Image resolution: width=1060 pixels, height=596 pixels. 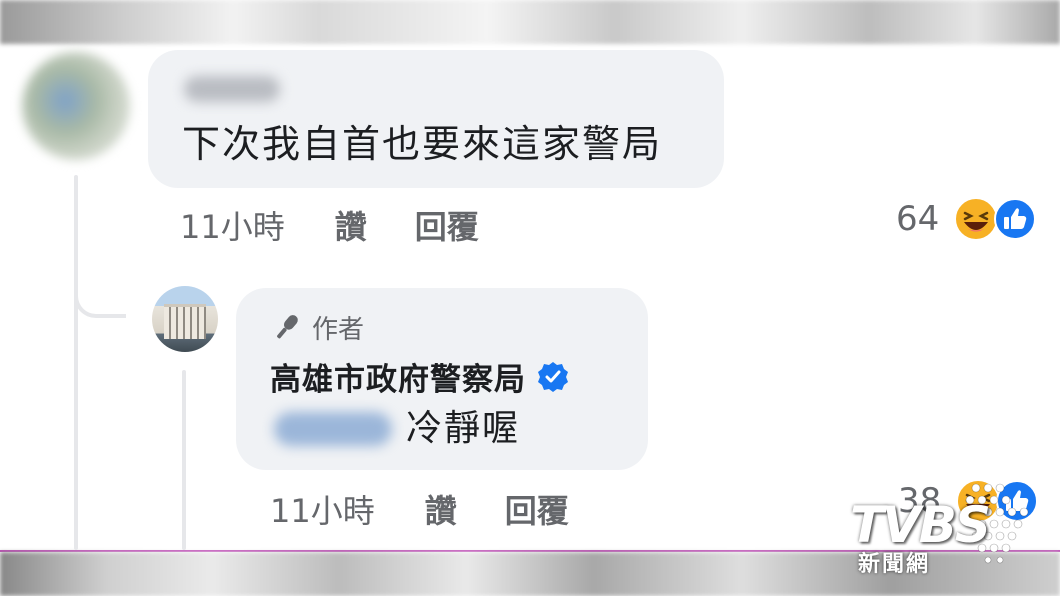 What do you see at coordinates (232, 225) in the screenshot?
I see `comment-timestamp: 11小時` at bounding box center [232, 225].